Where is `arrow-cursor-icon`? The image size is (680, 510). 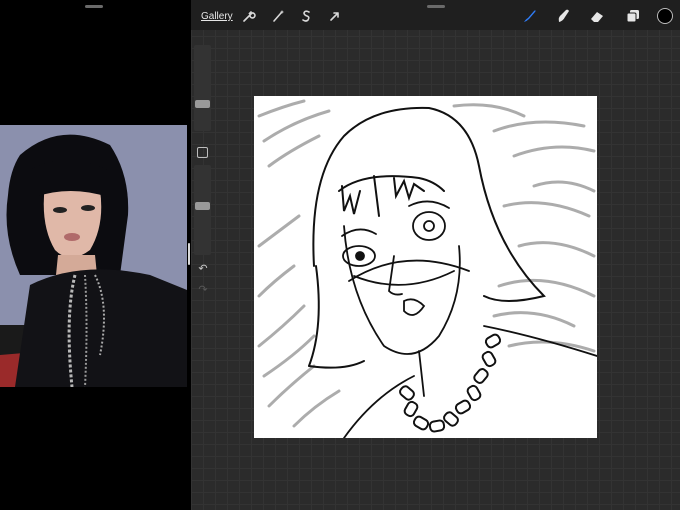
arrow-cursor-icon is located at coordinates (335, 16).